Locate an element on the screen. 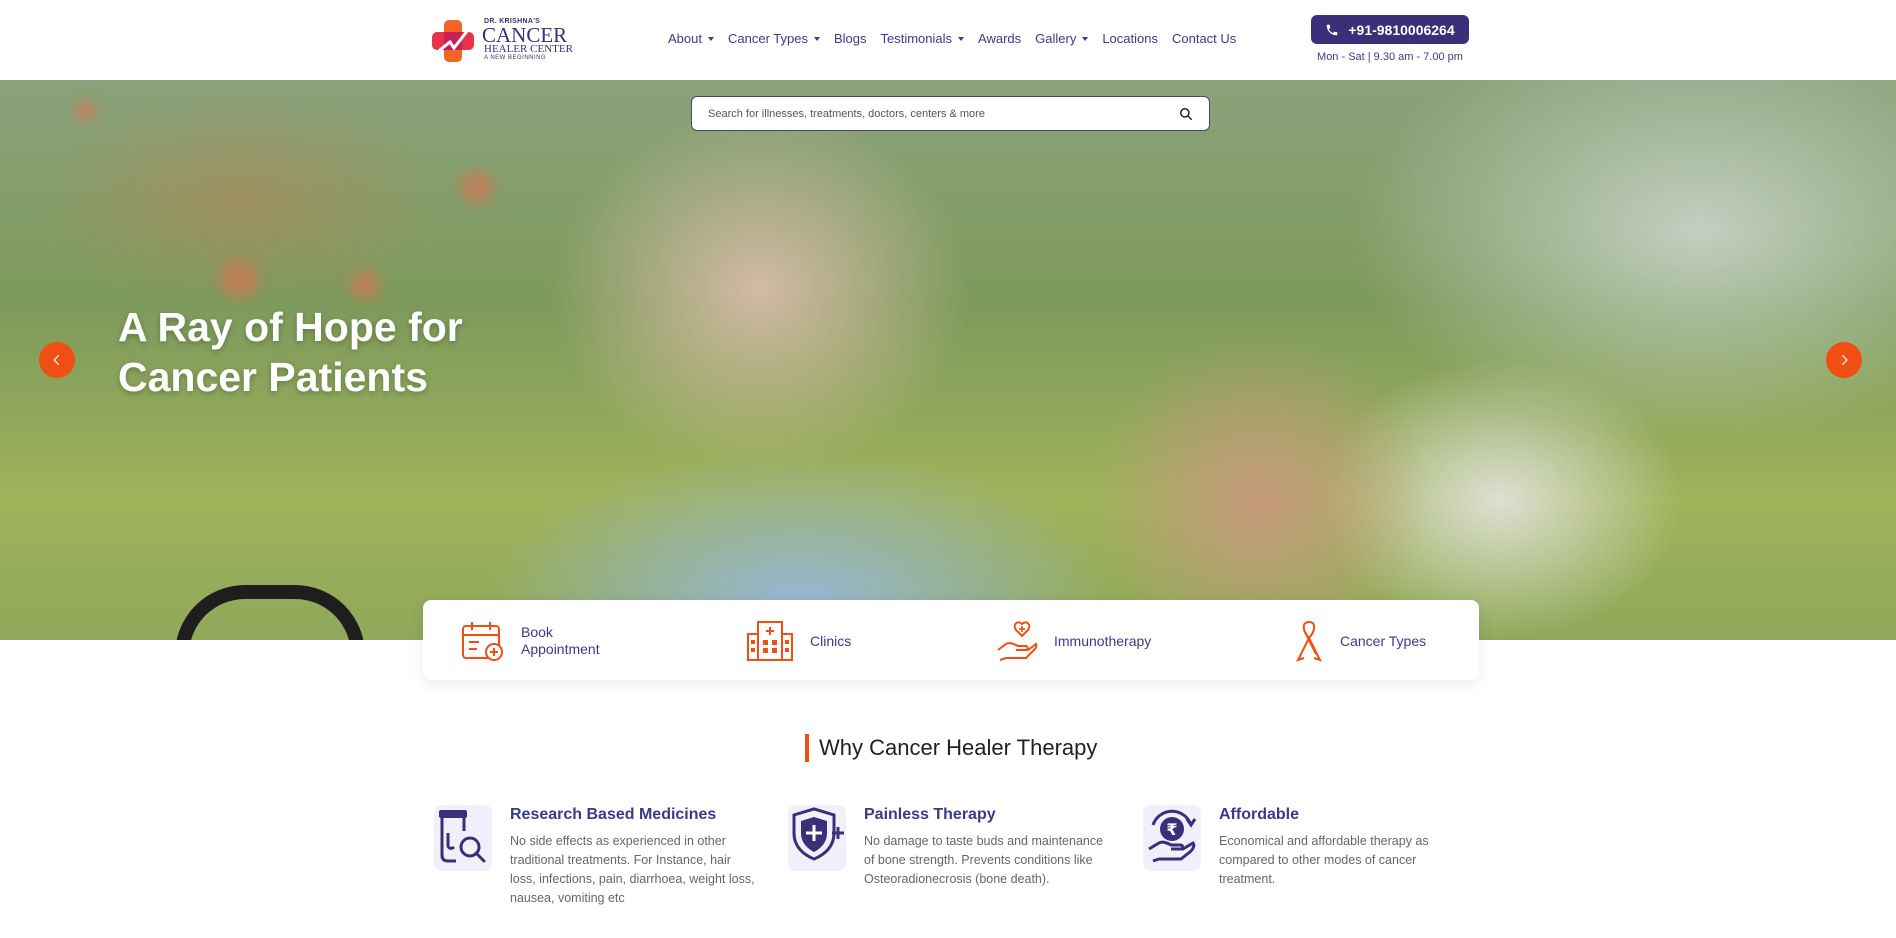 The image size is (1896, 938). quick-link-label-line-1: Cancer Types is located at coordinates (1383, 640).